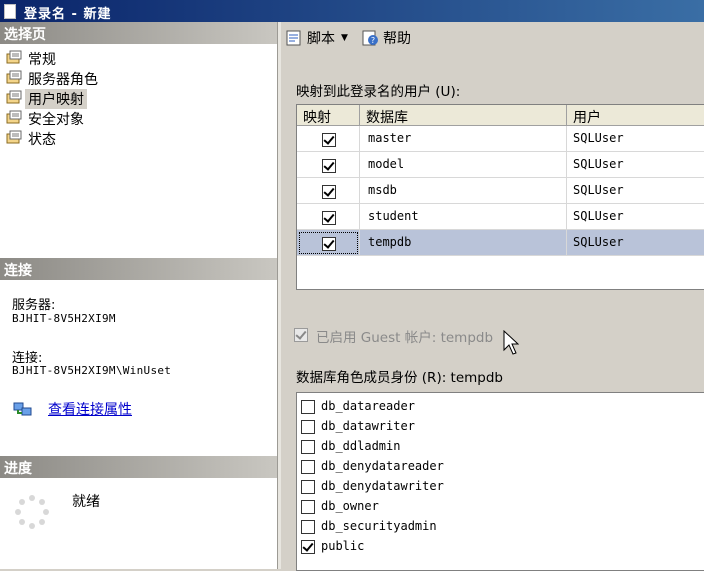  What do you see at coordinates (635, 115) in the screenshot?
I see `column-header-user: 用户` at bounding box center [635, 115].